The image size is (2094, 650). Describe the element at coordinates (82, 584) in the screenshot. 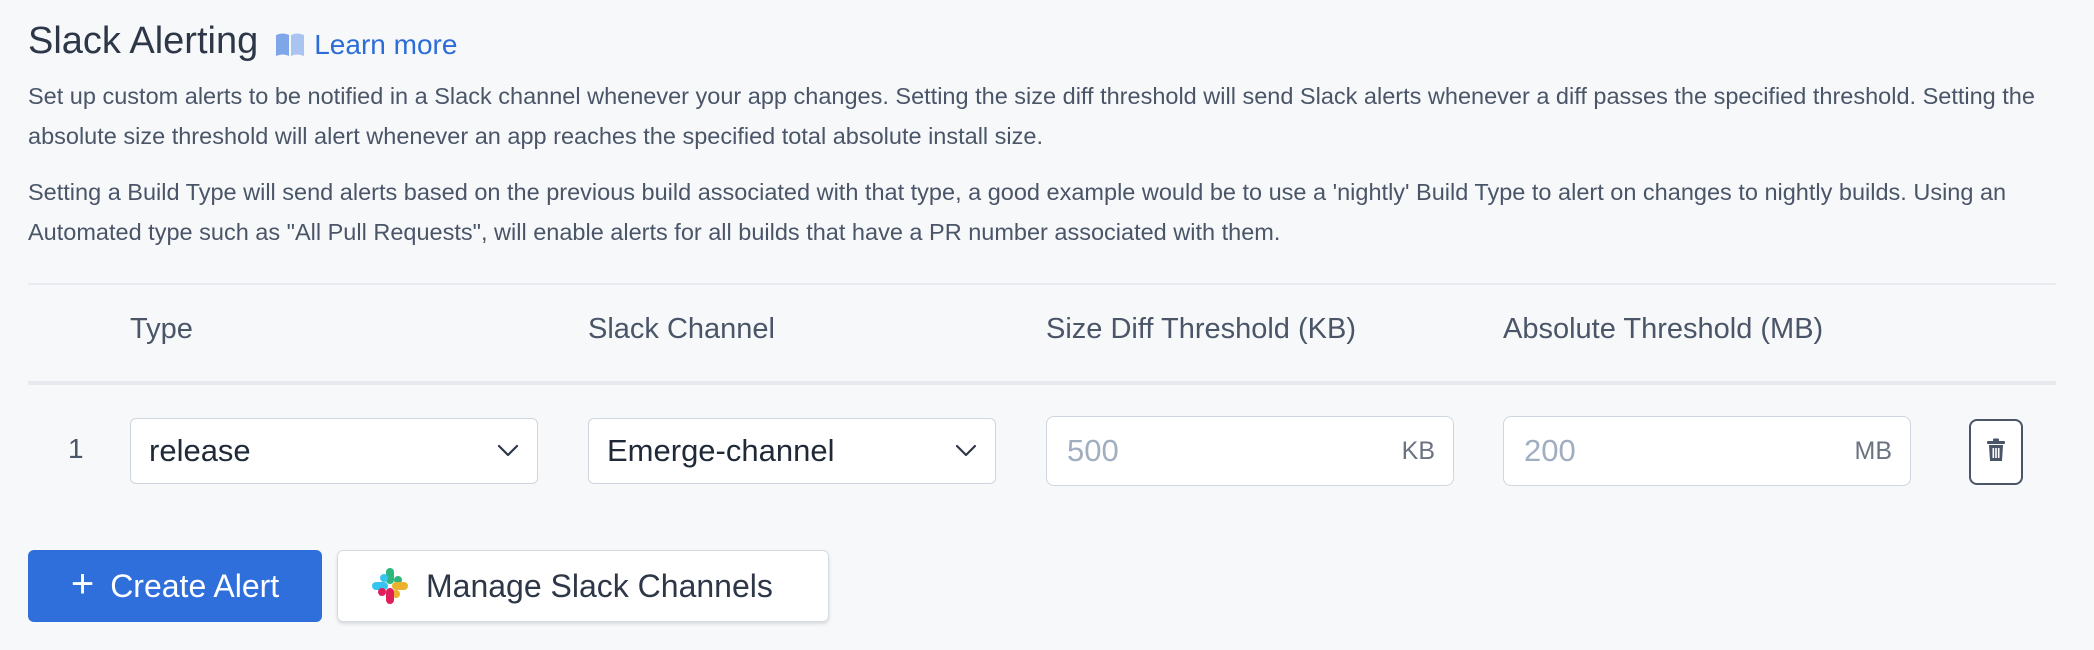

I see `plus-icon: +` at that location.